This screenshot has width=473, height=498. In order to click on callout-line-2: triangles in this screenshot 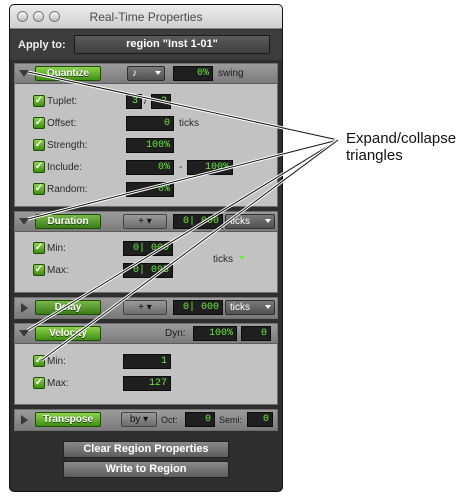, I will do `click(374, 155)`.